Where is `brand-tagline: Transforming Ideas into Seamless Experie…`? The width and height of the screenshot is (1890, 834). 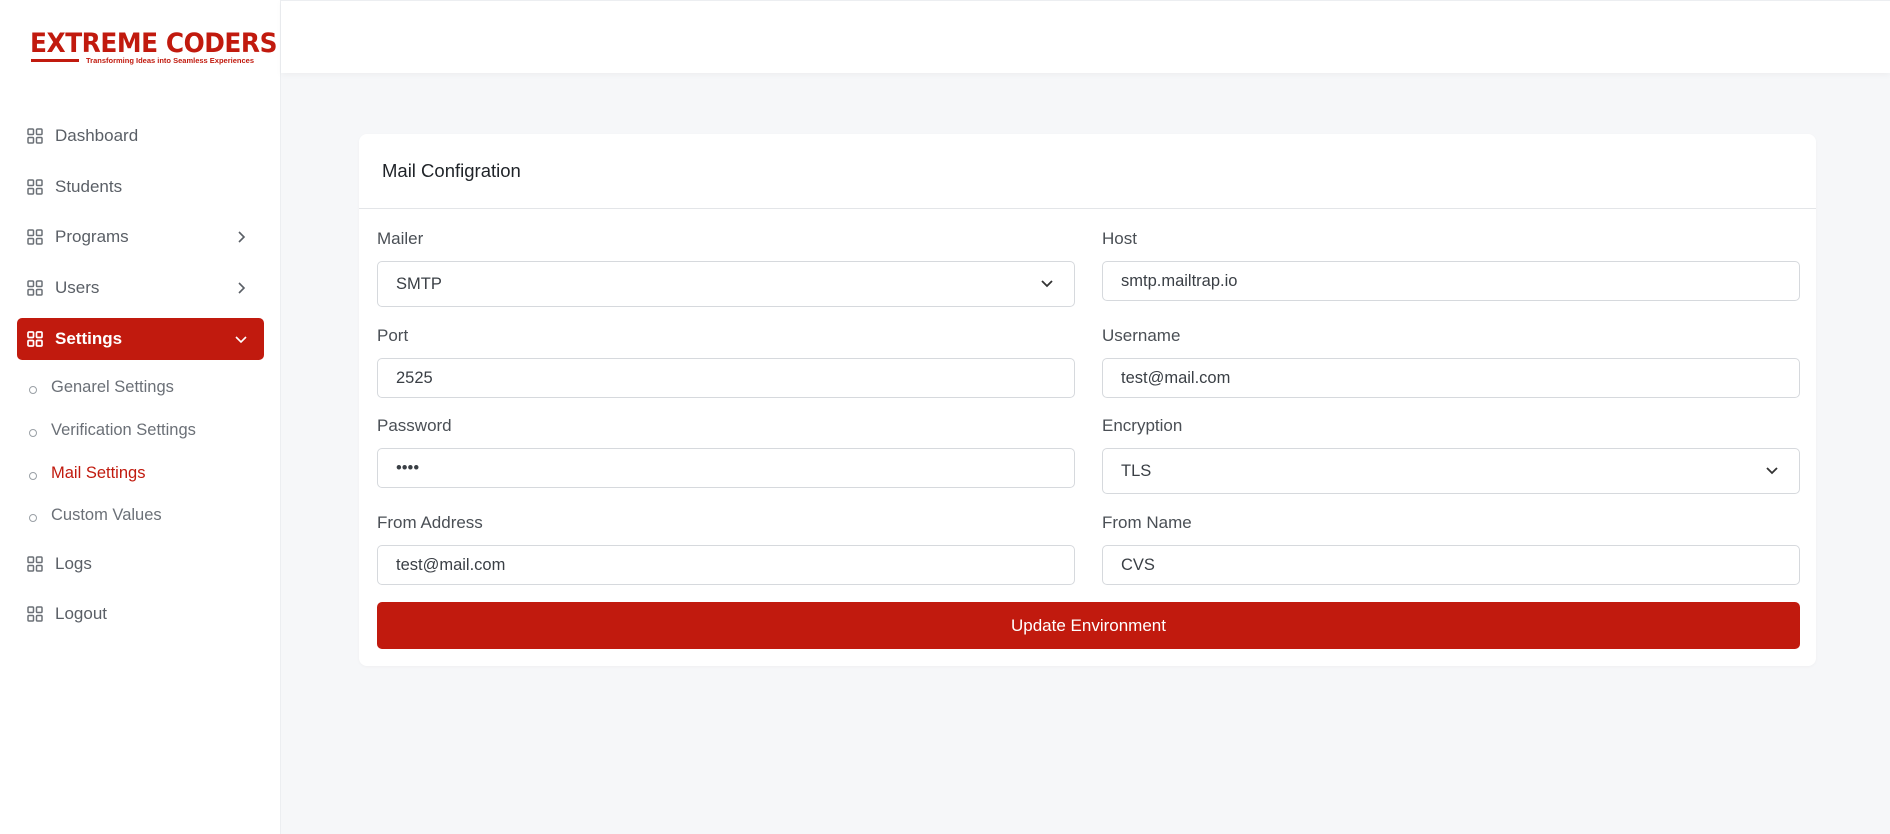
brand-tagline: Transforming Ideas into Seamless Experie… is located at coordinates (170, 60).